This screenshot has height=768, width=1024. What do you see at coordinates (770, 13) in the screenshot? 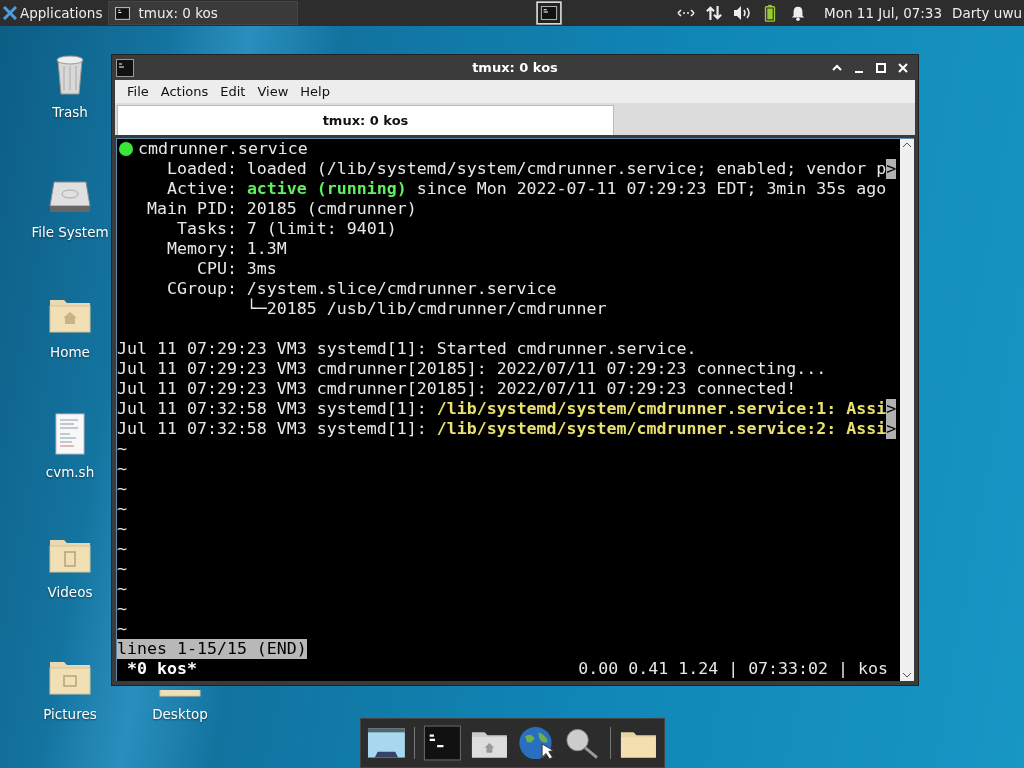
I see `battery-icon` at bounding box center [770, 13].